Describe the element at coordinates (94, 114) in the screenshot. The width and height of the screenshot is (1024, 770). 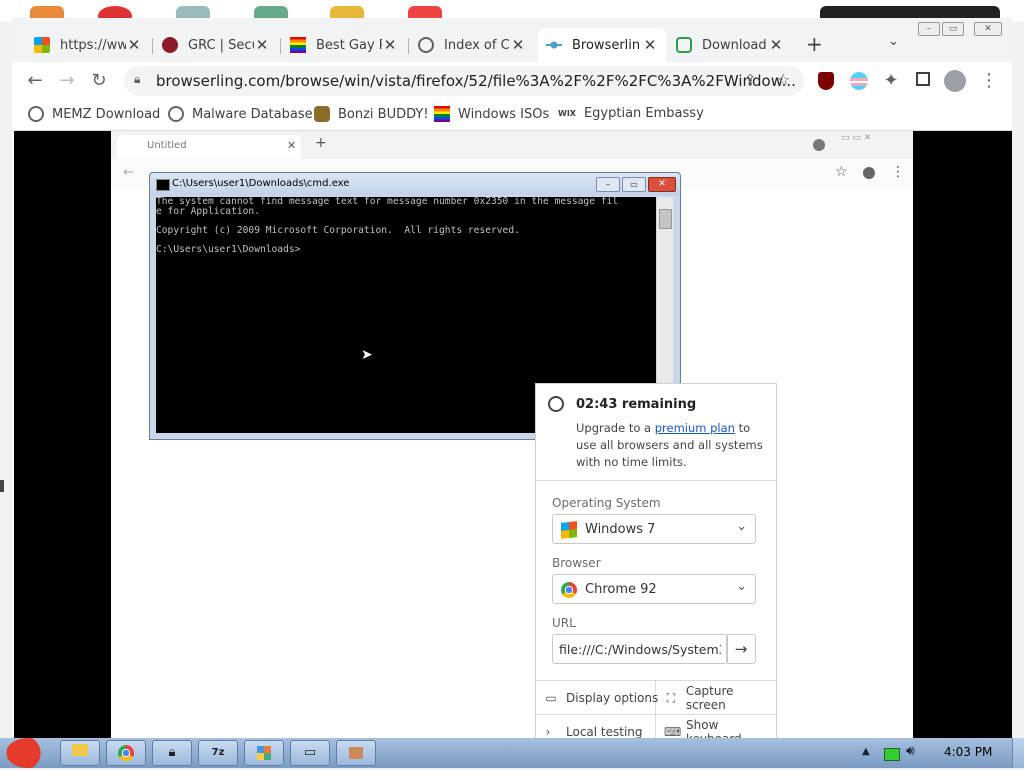
I see `bookmark-memz: MEMZ Download` at that location.